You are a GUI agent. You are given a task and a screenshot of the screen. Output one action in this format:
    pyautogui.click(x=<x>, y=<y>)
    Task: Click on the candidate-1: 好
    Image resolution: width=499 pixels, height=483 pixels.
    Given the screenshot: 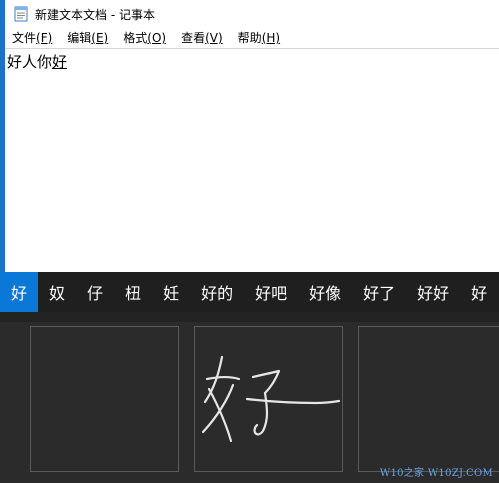 What is the action you would take?
    pyautogui.click(x=19, y=292)
    